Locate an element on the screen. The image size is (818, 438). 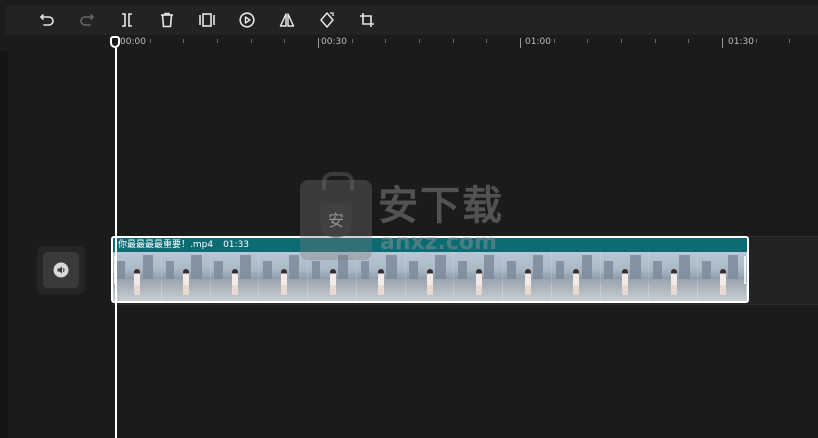
playhead-handle is located at coordinates (115, 42).